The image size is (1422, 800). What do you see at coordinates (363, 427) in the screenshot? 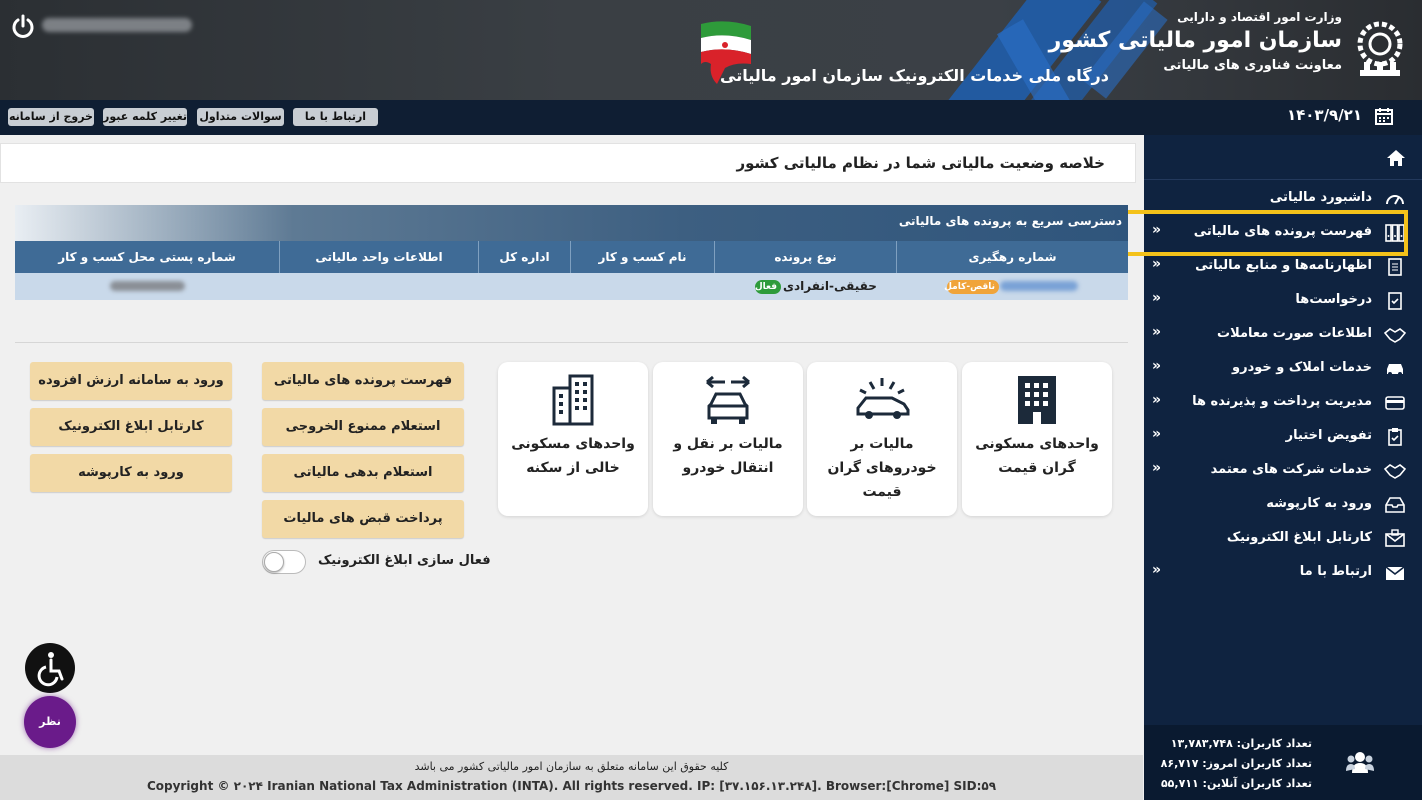
I see `exit-ban-inquiry-button: استعلام ممنوع الخروجی` at bounding box center [363, 427].